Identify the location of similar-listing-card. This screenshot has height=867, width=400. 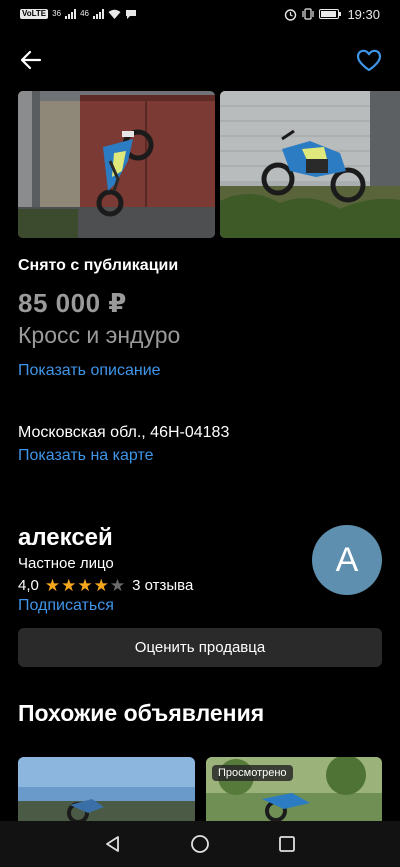
(106, 789).